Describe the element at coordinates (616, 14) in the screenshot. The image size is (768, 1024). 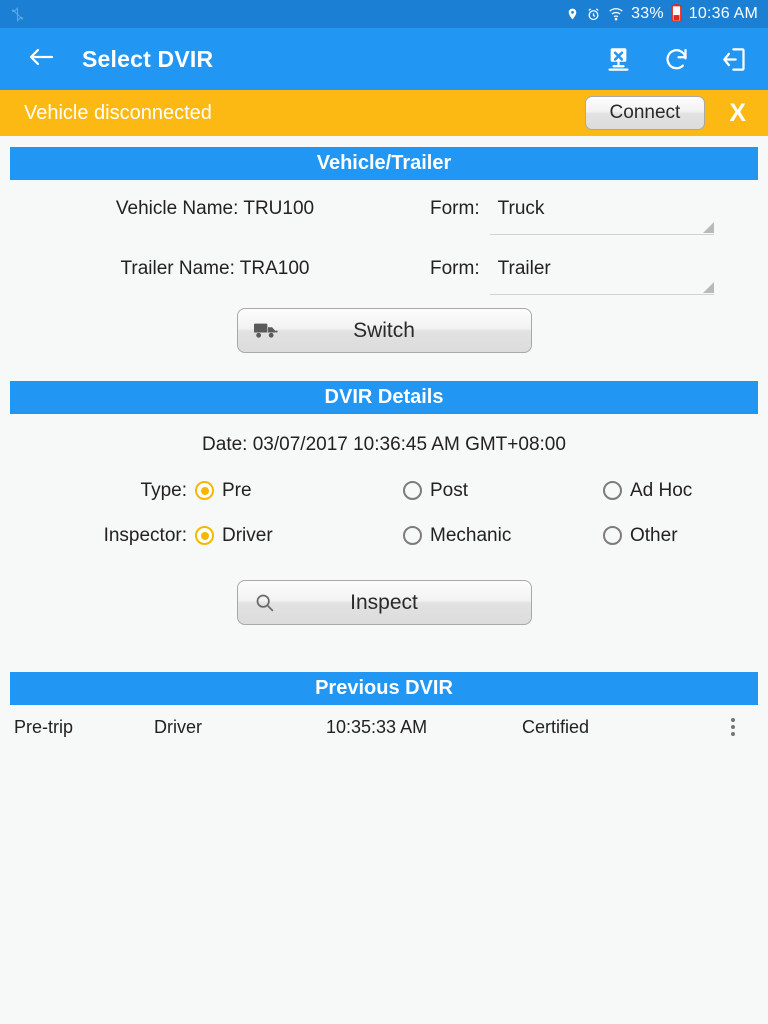
I see `wifi-icon` at that location.